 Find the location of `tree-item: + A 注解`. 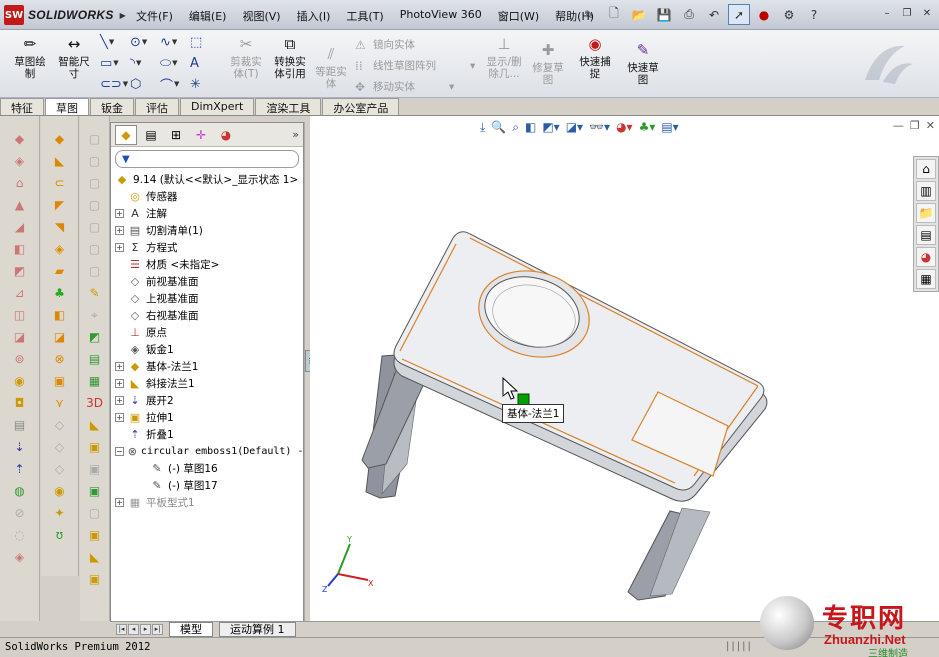

tree-item: + A 注解 is located at coordinates (207, 213).